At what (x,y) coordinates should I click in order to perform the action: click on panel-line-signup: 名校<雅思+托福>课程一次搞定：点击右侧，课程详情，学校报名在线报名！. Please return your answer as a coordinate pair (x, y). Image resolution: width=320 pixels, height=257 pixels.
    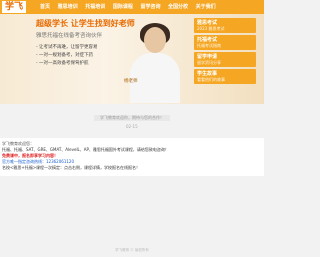
    Looking at the image, I should click on (71, 168).